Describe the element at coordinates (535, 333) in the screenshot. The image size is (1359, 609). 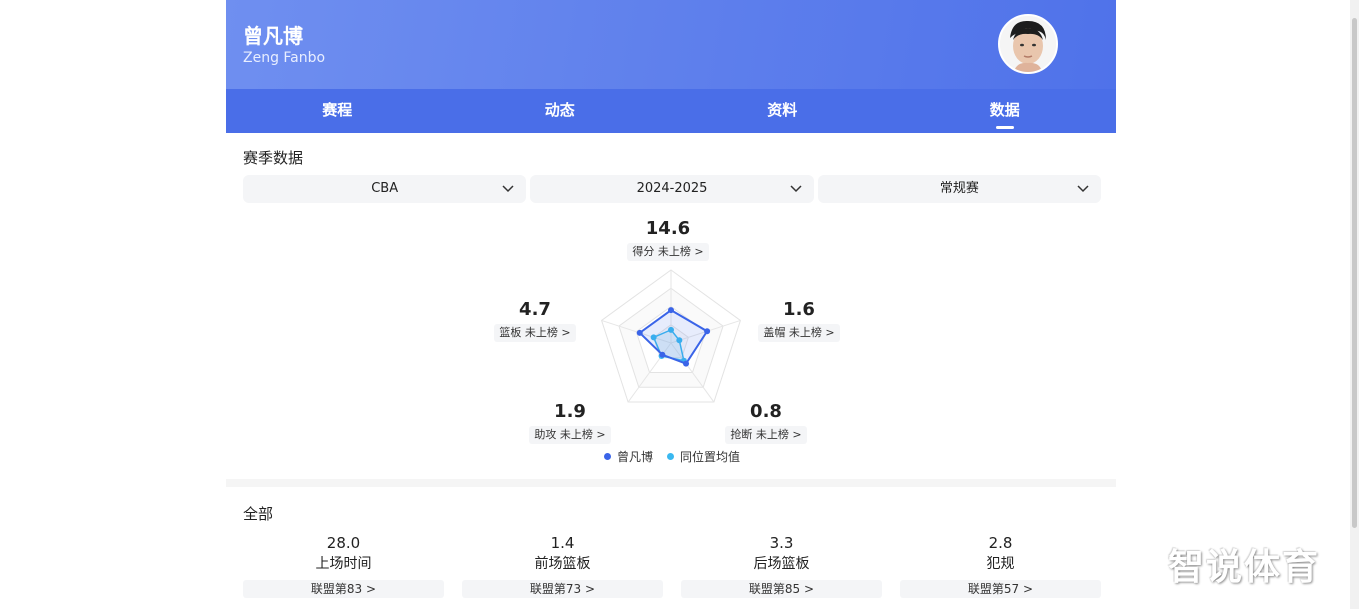
I see `stat-rebounds-rank: 篮板 未上榜 >` at that location.